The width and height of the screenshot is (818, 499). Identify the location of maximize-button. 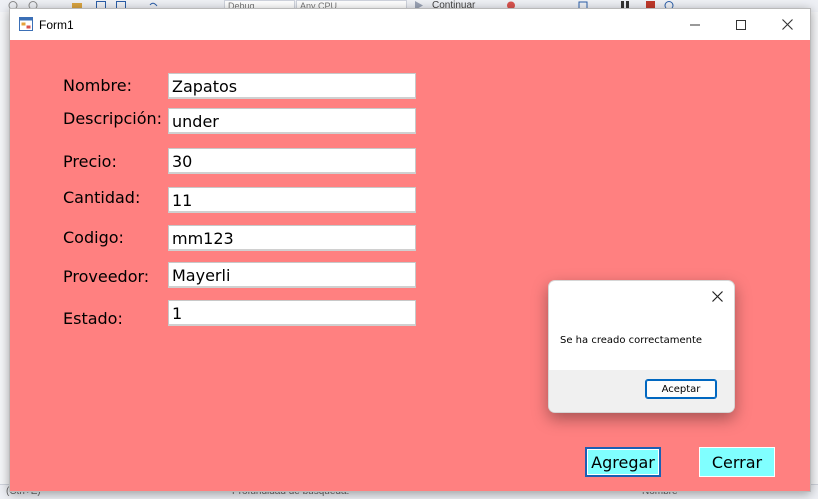
(741, 24).